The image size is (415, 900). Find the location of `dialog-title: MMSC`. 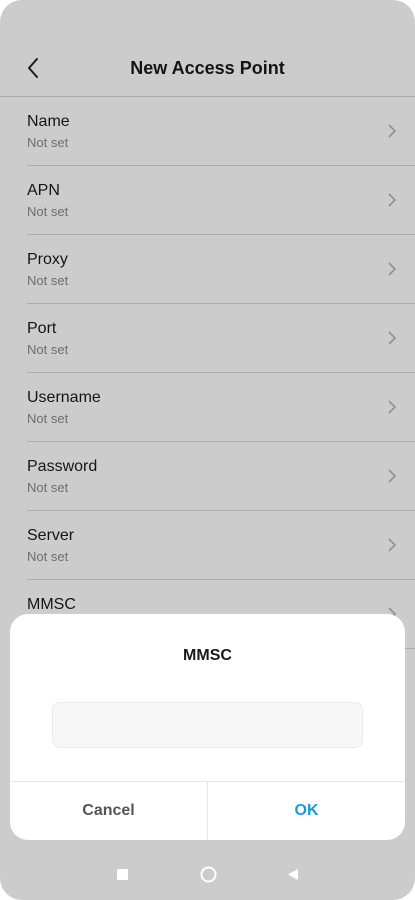

dialog-title: MMSC is located at coordinates (207, 655).